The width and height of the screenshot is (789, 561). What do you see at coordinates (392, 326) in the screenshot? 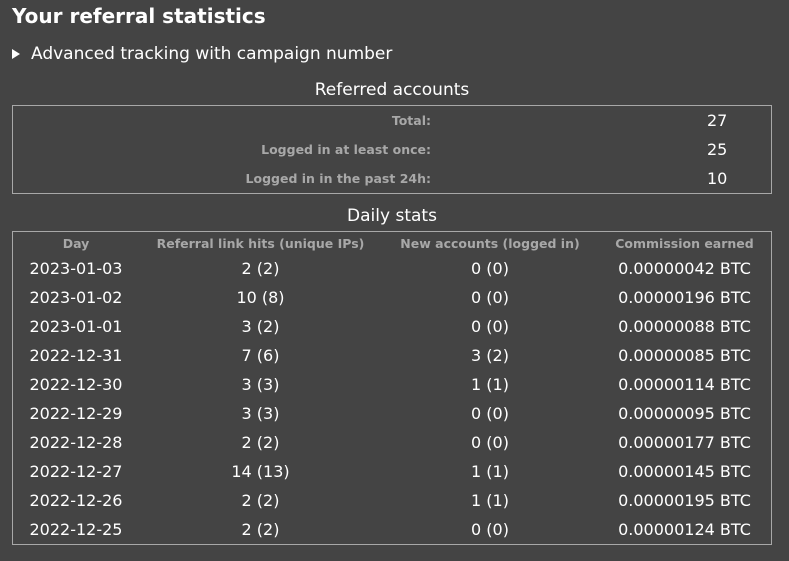
I see `table-row: 2023-01-01 3 (2) 0 (0) 0.00000088 BTC` at bounding box center [392, 326].